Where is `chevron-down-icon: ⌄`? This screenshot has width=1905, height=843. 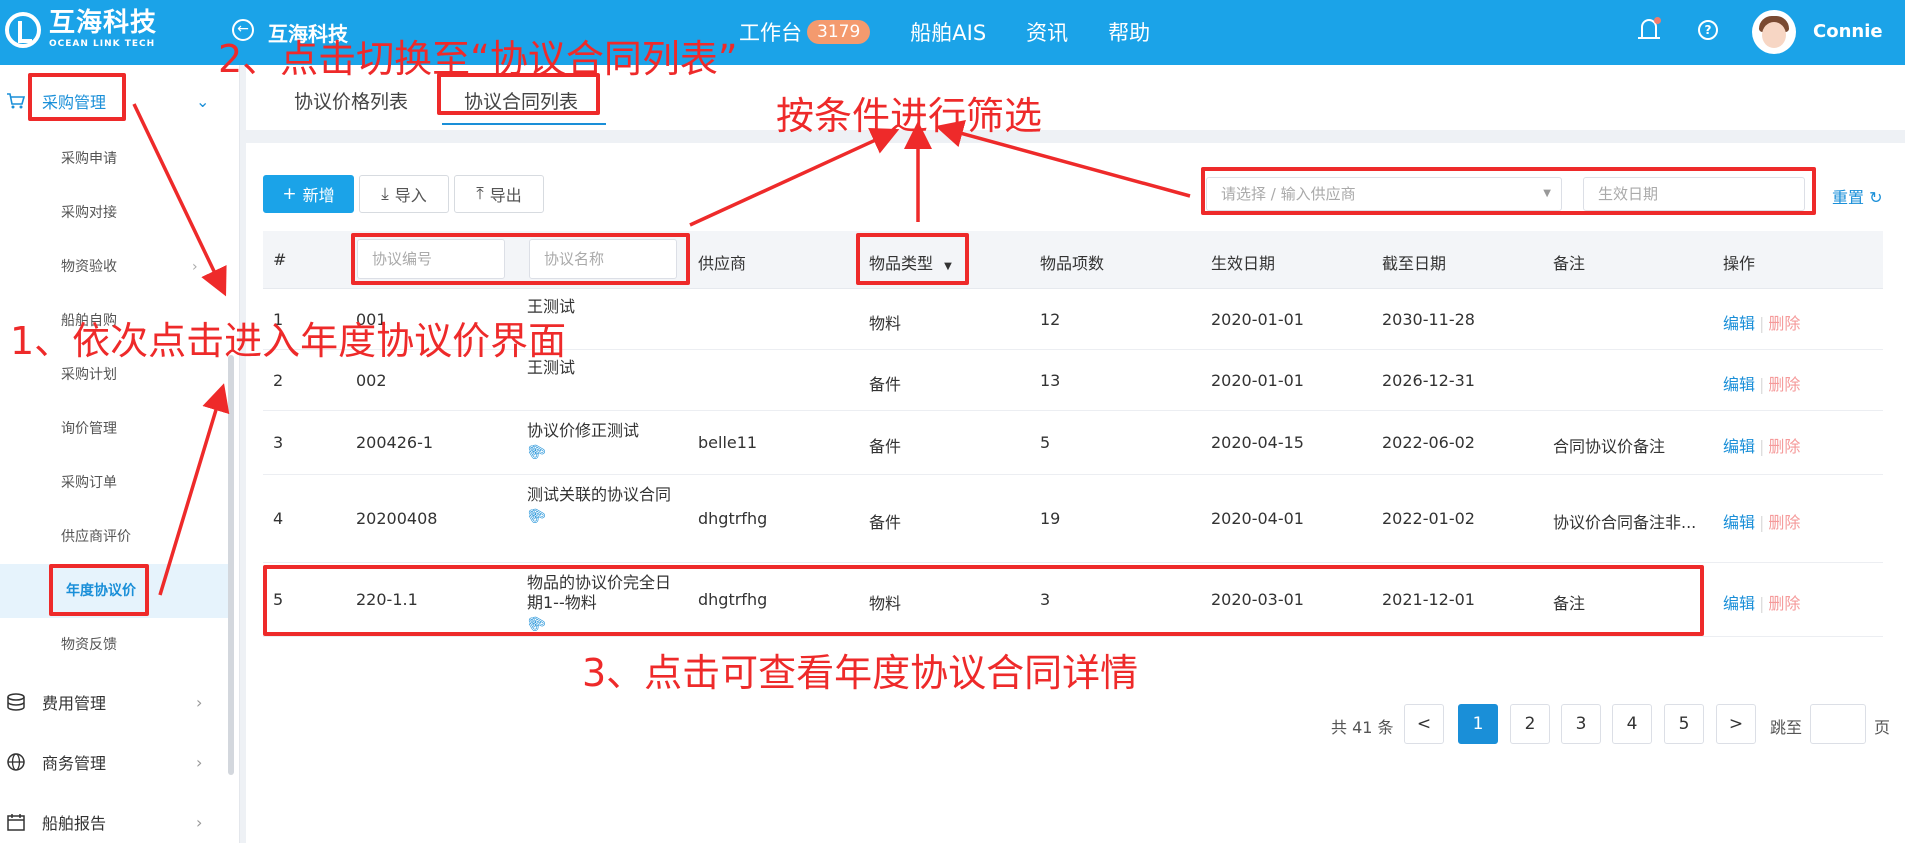 chevron-down-icon: ⌄ is located at coordinates (203, 101).